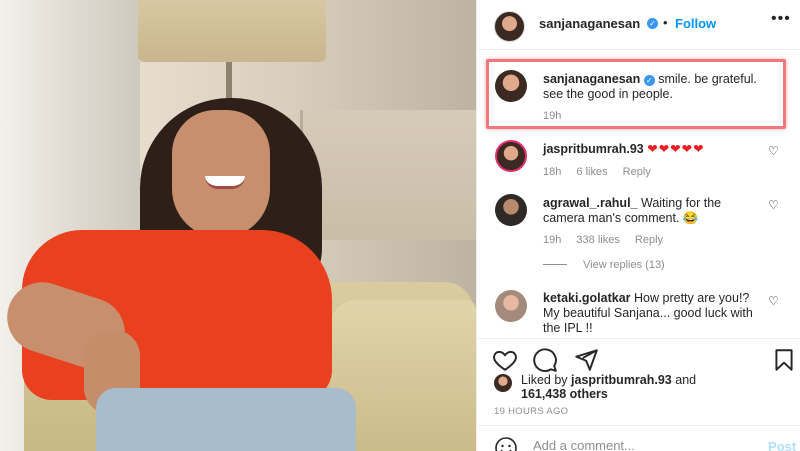  I want to click on denim-shorts, so click(226, 419).